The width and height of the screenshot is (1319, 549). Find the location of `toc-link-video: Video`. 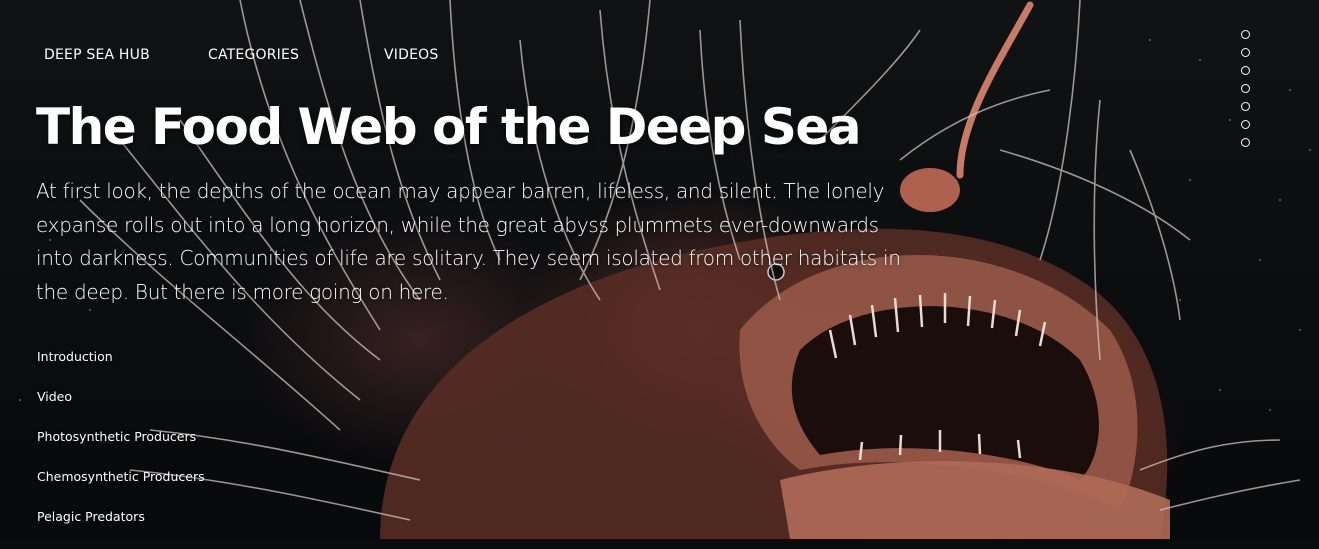

toc-link-video: Video is located at coordinates (121, 397).